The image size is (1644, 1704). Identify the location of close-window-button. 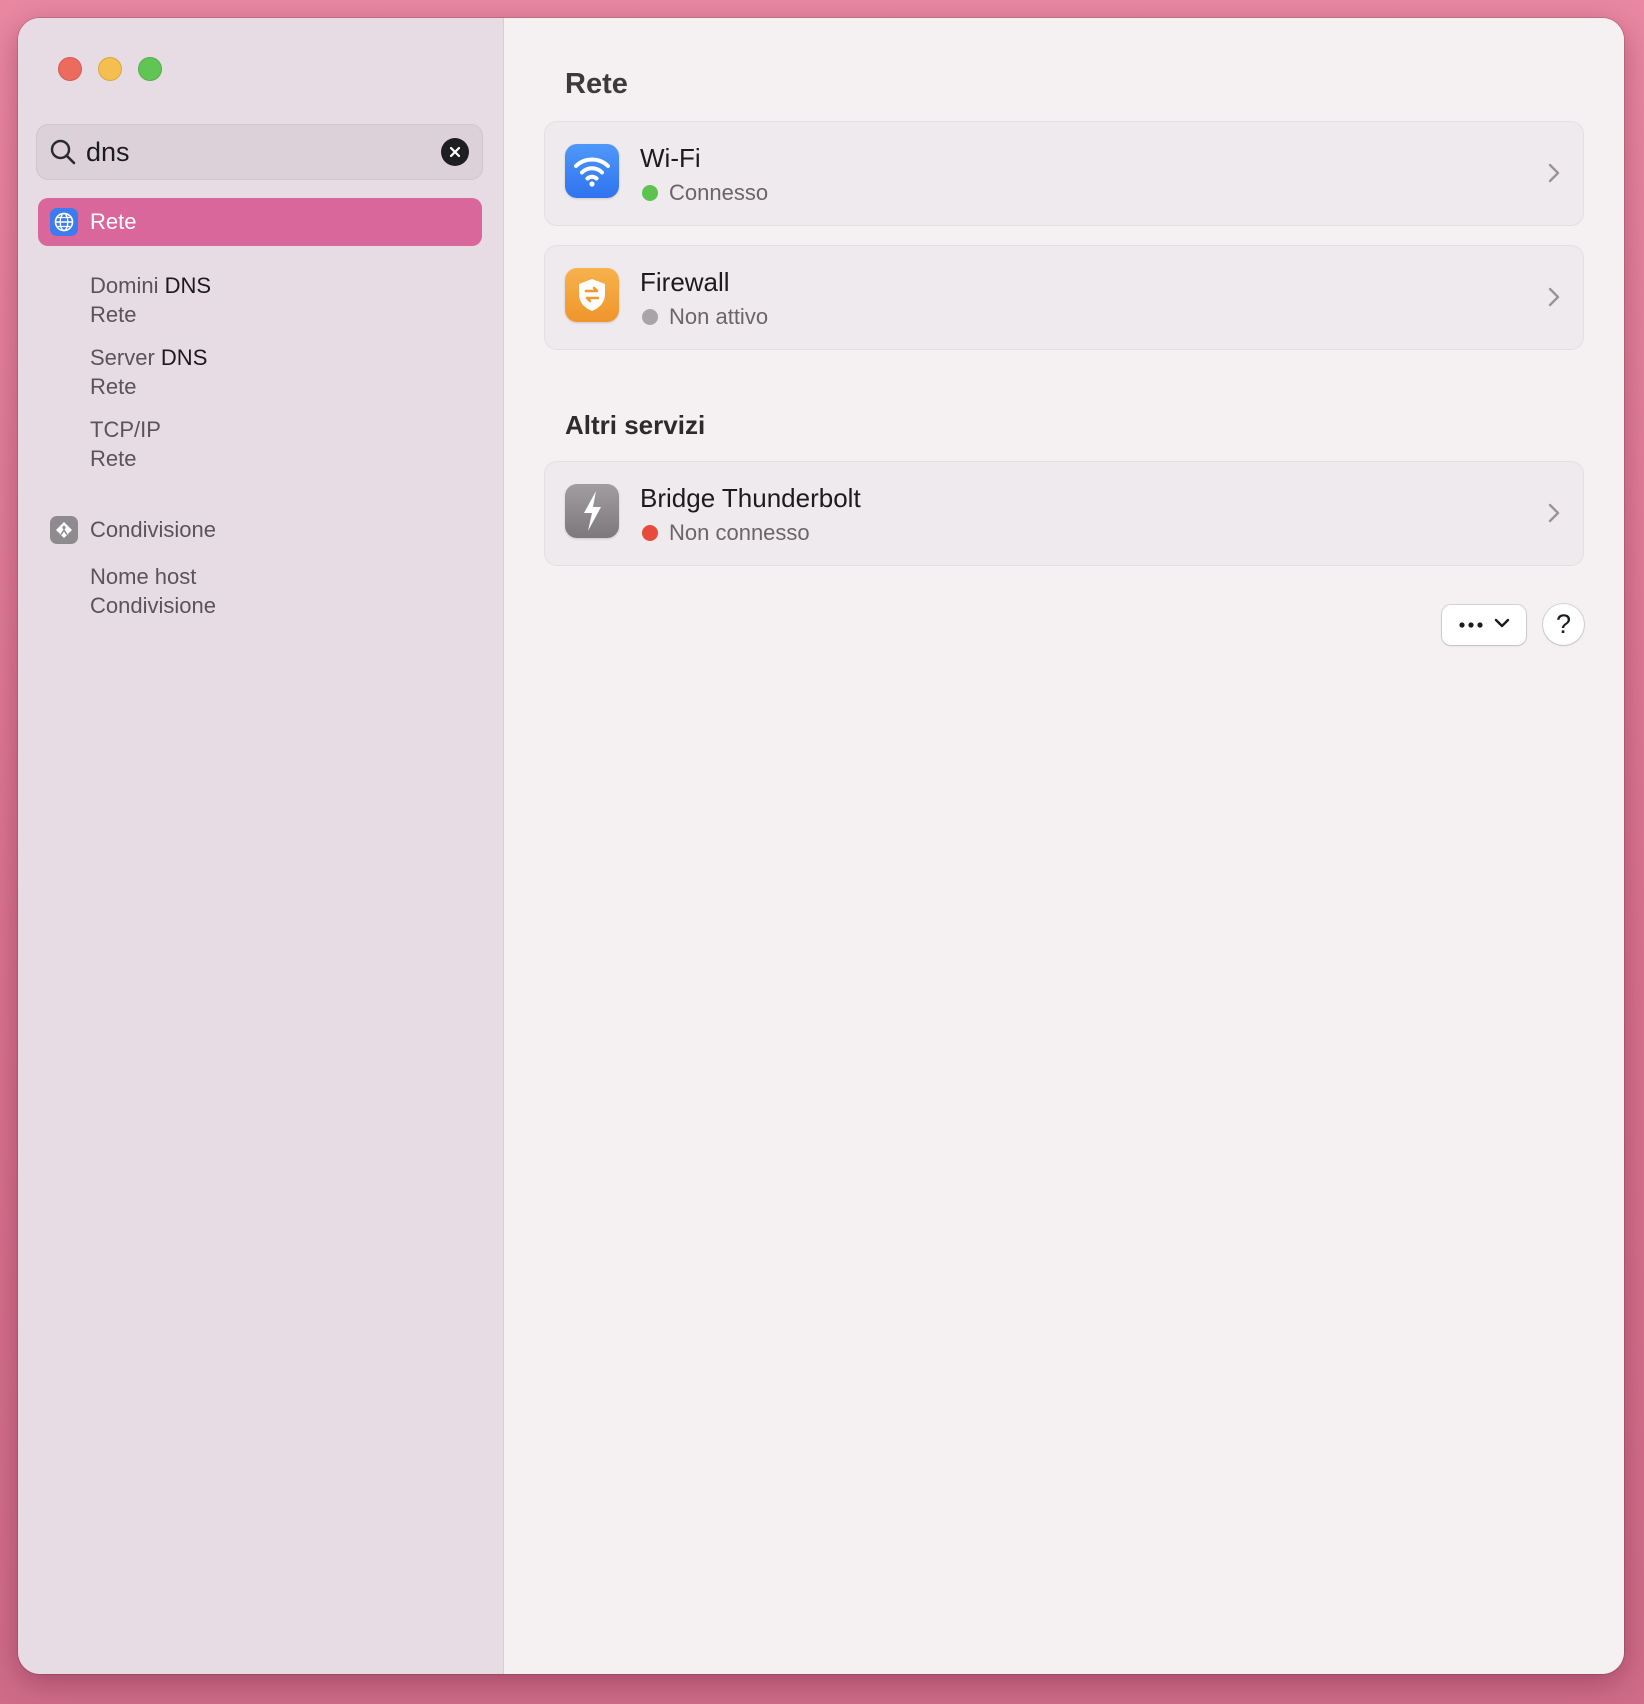
(70, 69).